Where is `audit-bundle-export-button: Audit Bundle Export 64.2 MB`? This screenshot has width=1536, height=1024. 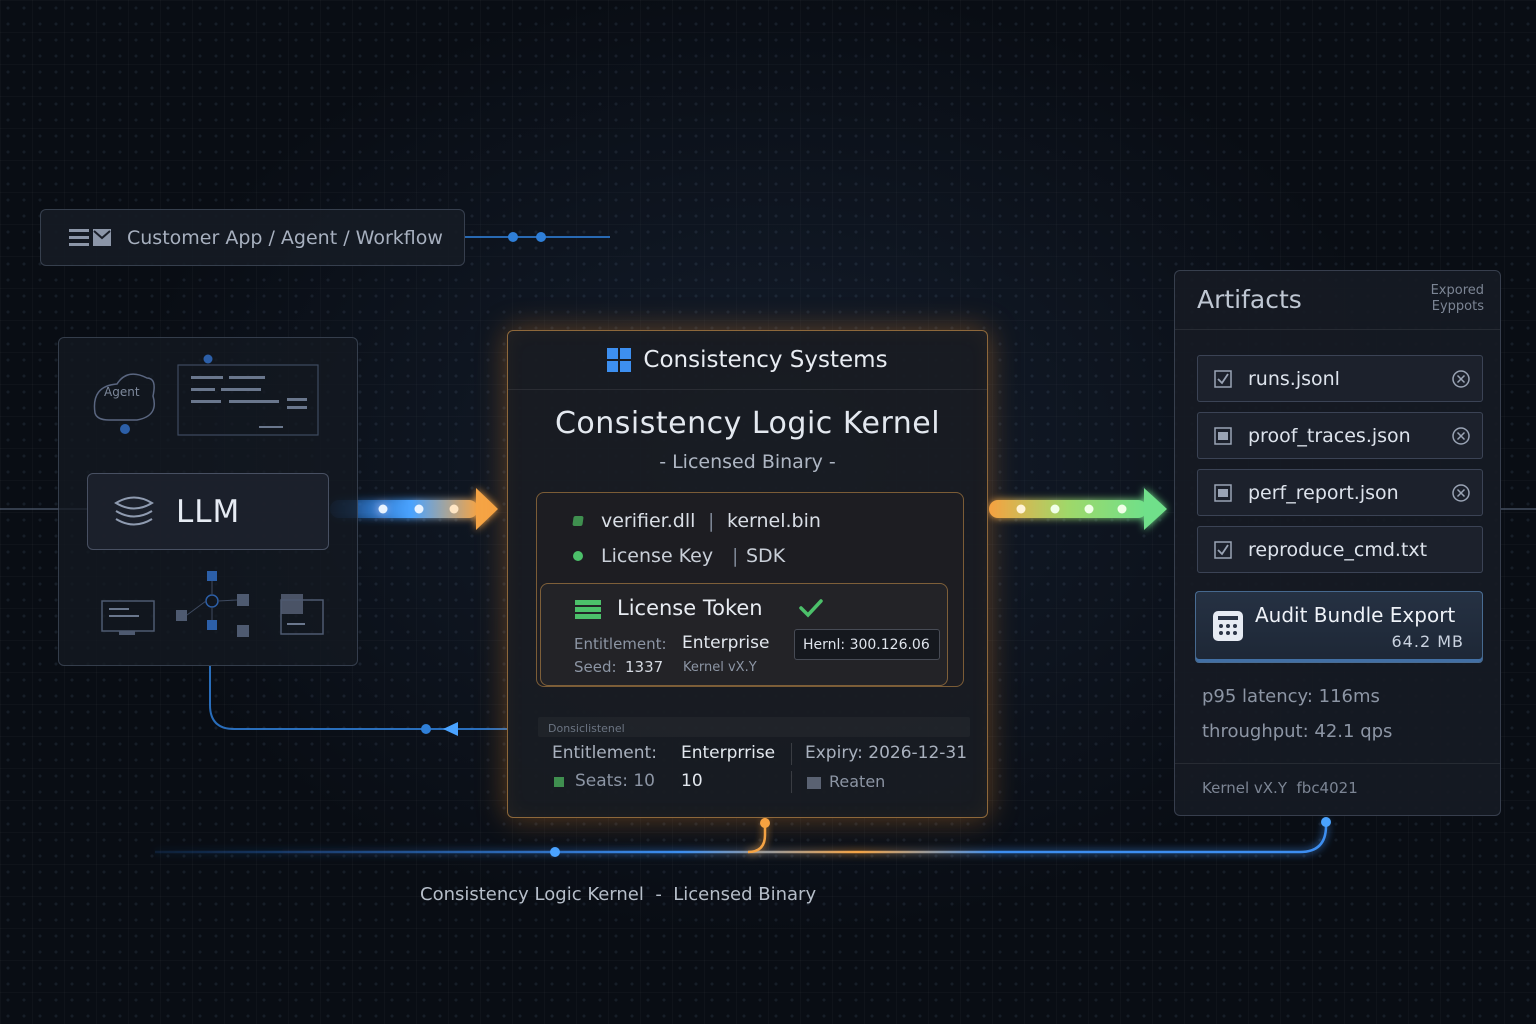
audit-bundle-export-button: Audit Bundle Export 64.2 MB is located at coordinates (1339, 627).